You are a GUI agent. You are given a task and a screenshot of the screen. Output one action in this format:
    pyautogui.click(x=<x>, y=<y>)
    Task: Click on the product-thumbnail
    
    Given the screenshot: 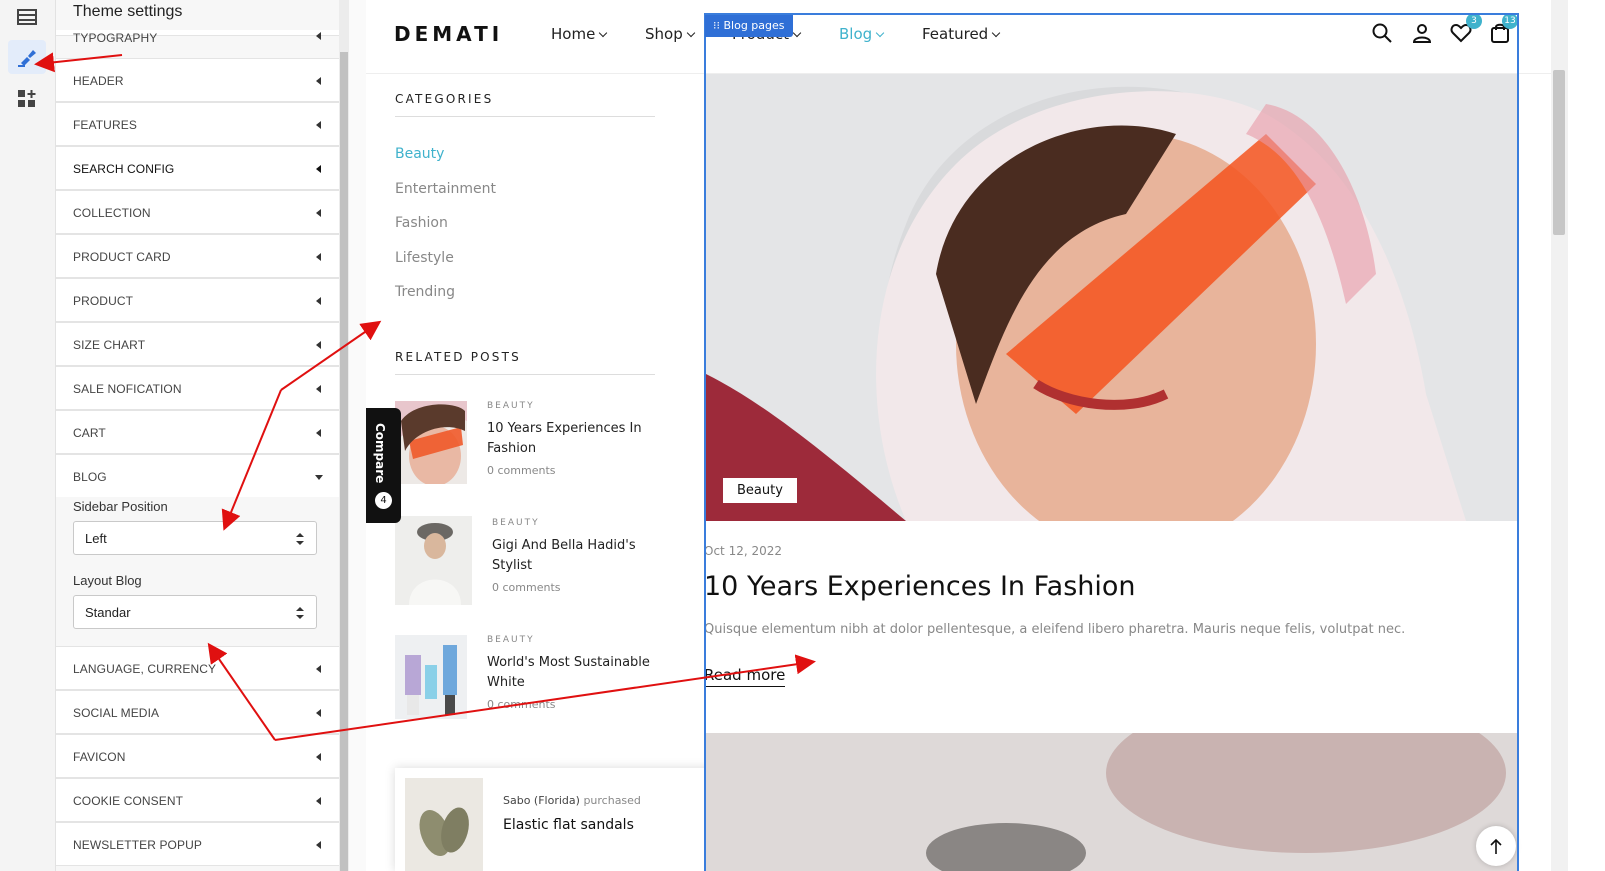 What is the action you would take?
    pyautogui.click(x=444, y=824)
    